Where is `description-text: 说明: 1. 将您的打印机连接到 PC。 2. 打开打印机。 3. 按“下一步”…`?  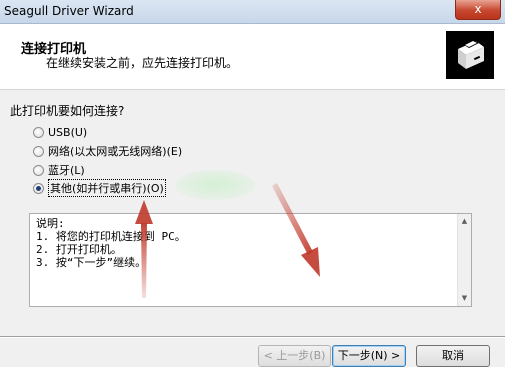 description-text: 说明: 1. 将您的打印机连接到 PC。 2. 打开打印机。 3. 按“下一步”… is located at coordinates (111, 243).